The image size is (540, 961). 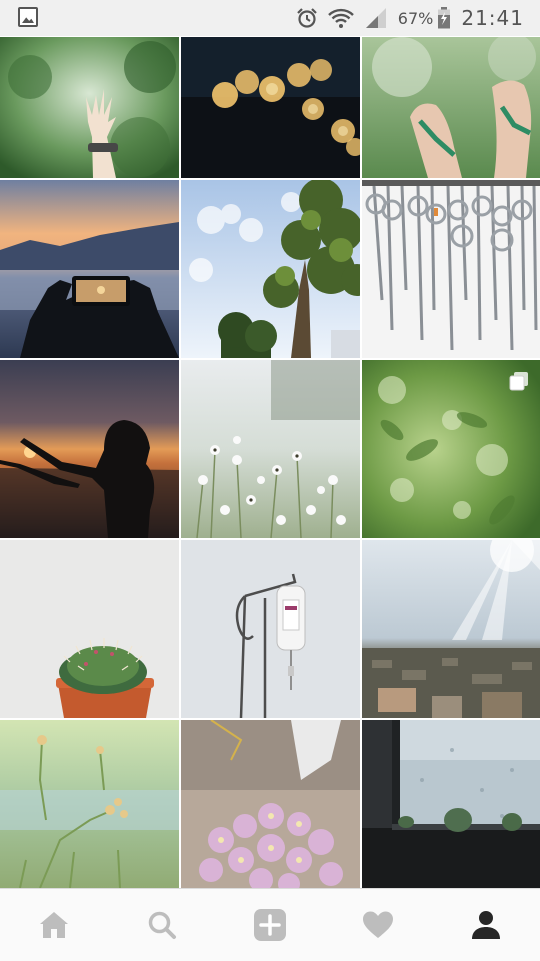 I want to click on alarm-icon, so click(x=307, y=18).